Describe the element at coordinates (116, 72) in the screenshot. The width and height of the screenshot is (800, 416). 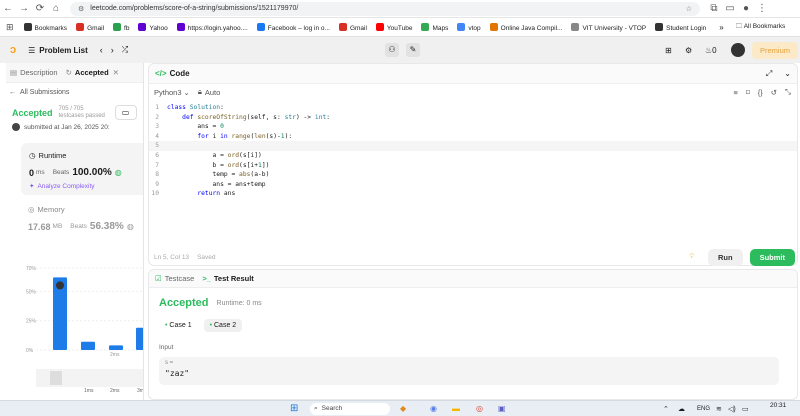
I see `close-tab-icon: ✕` at that location.